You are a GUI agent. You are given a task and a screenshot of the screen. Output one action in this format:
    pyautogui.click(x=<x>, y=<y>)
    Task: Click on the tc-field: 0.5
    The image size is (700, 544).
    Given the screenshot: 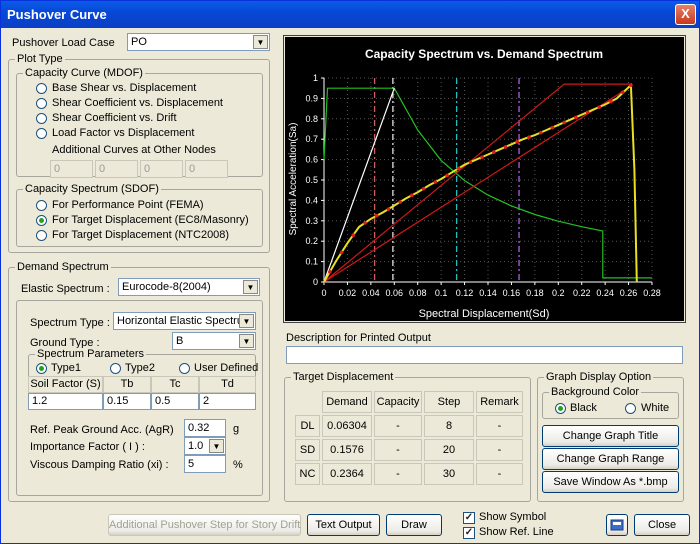 What is the action you would take?
    pyautogui.click(x=175, y=401)
    